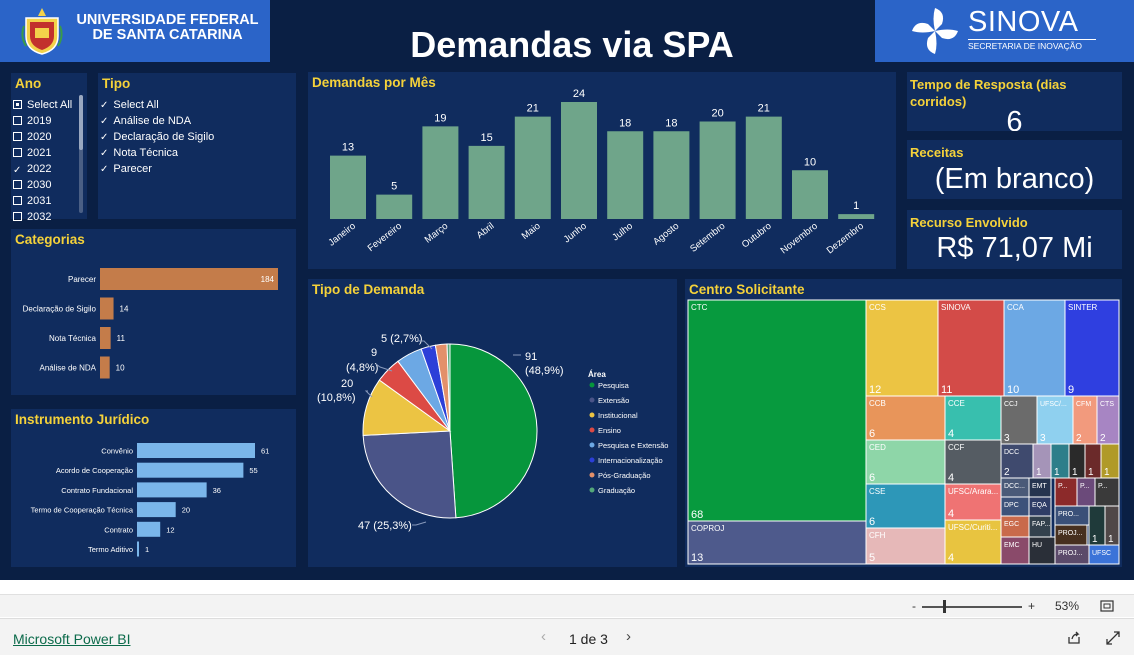 This screenshot has width=1134, height=655. I want to click on powerbi-link: Microsoft Power BI, so click(71, 639).